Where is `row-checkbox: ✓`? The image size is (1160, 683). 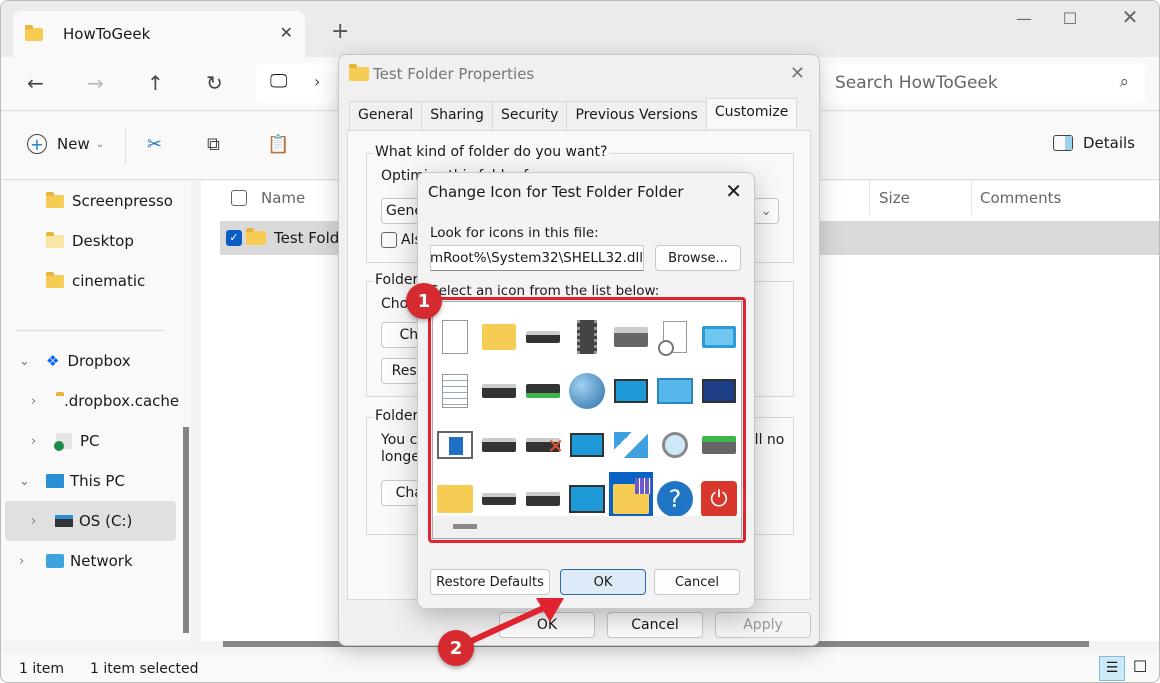 row-checkbox: ✓ is located at coordinates (234, 238).